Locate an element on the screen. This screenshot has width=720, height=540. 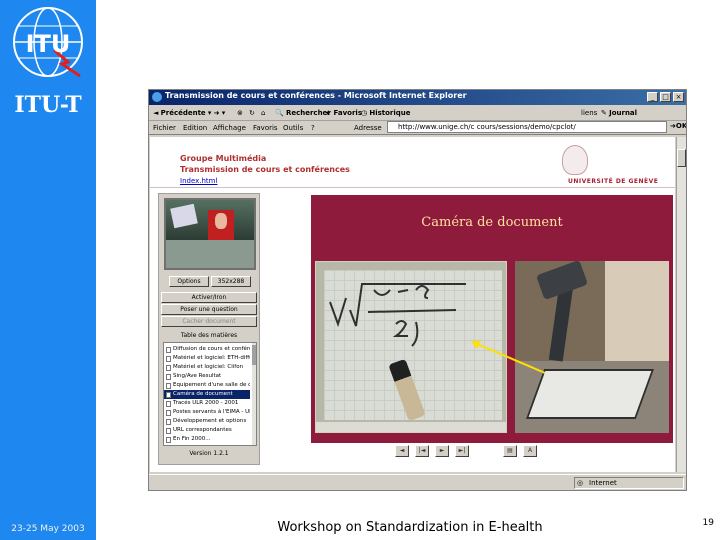
divider is located at coordinates (412, 187).